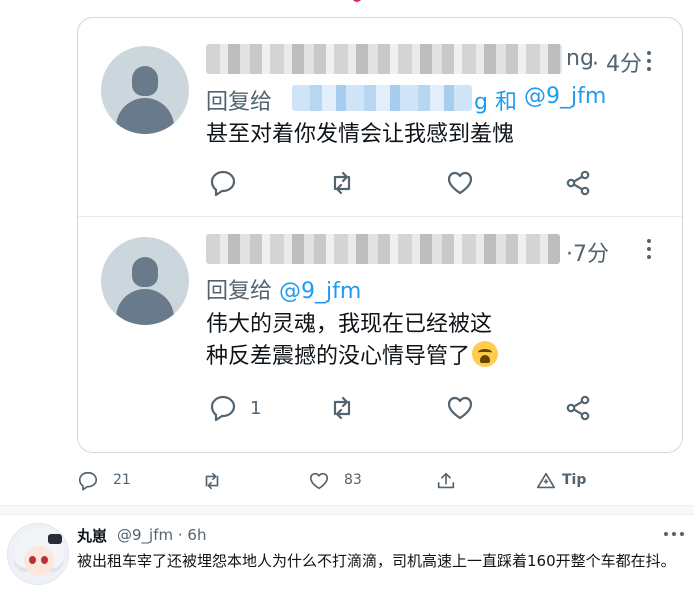 This screenshot has width=694, height=600. What do you see at coordinates (357, 1) in the screenshot?
I see `notification-dot` at bounding box center [357, 1].